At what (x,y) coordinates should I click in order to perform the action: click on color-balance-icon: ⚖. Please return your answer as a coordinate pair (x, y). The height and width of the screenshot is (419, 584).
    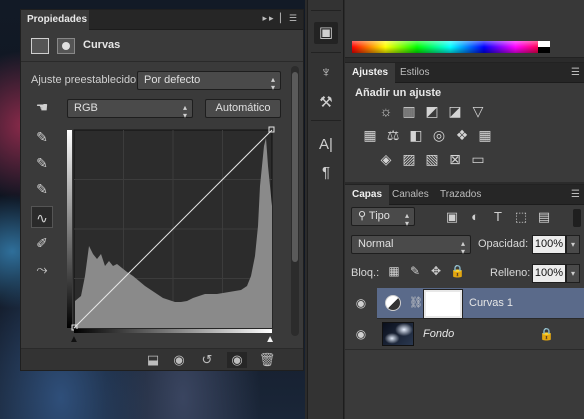
    Looking at the image, I should click on (393, 135).